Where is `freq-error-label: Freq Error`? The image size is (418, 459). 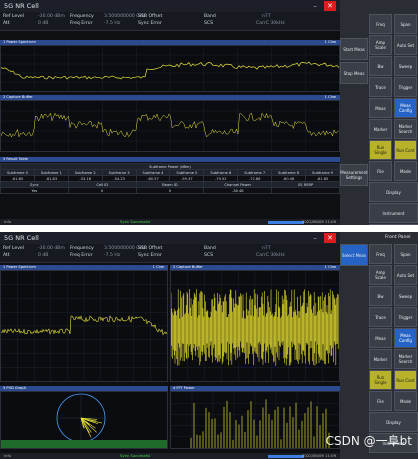
freq-error-label: Freq Error is located at coordinates (81, 23).